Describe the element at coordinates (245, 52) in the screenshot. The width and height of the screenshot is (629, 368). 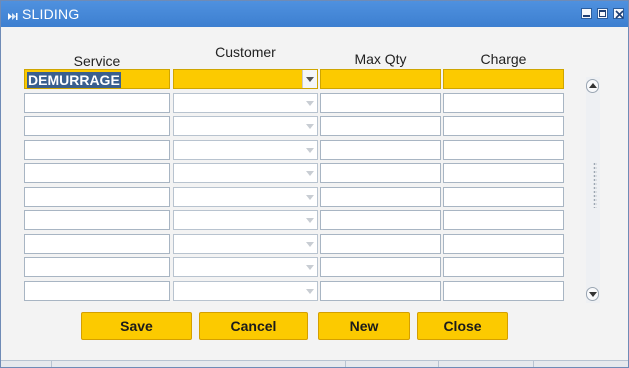
I see `column-header-customer: Customer` at that location.